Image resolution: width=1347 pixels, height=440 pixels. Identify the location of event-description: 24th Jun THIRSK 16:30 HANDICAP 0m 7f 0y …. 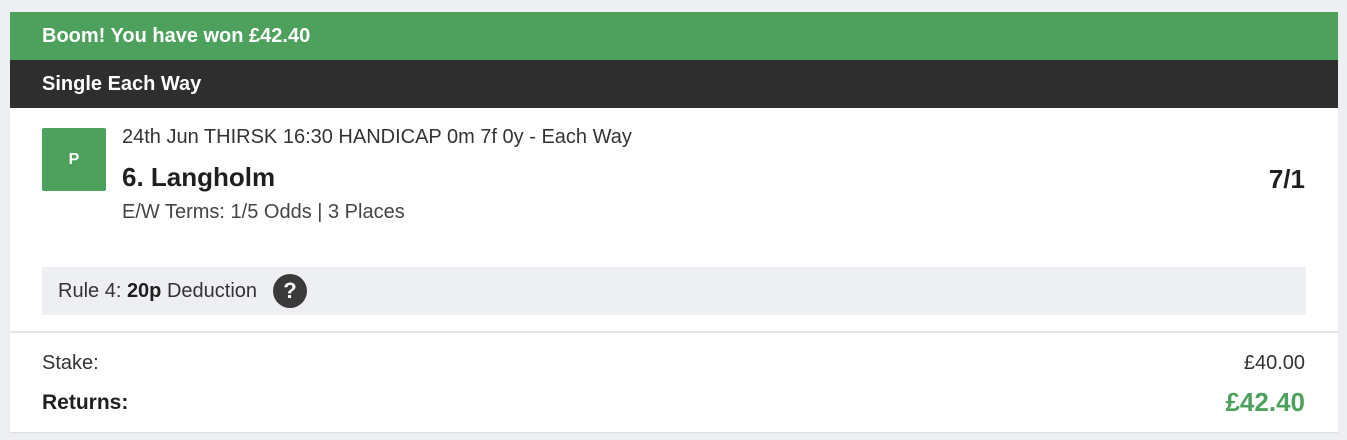
(377, 137).